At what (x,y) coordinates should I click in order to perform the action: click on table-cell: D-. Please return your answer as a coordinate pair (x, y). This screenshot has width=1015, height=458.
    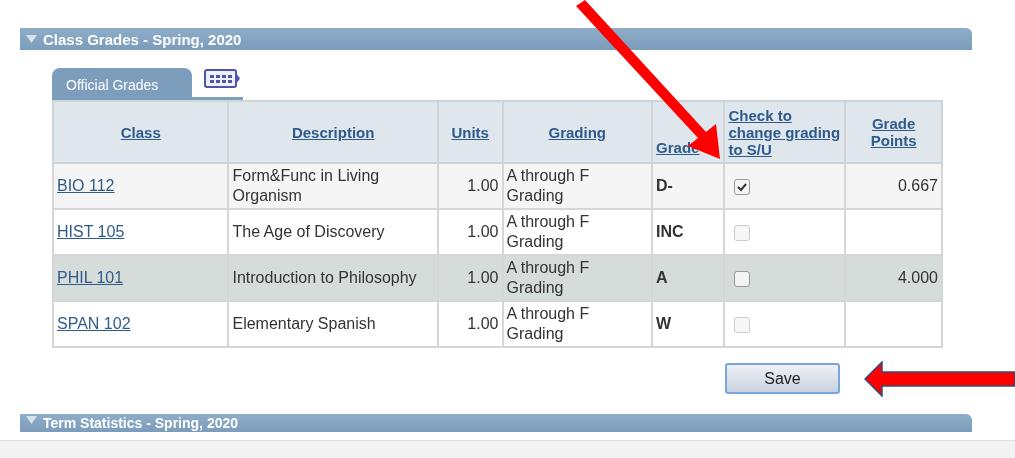
    Looking at the image, I should click on (664, 185).